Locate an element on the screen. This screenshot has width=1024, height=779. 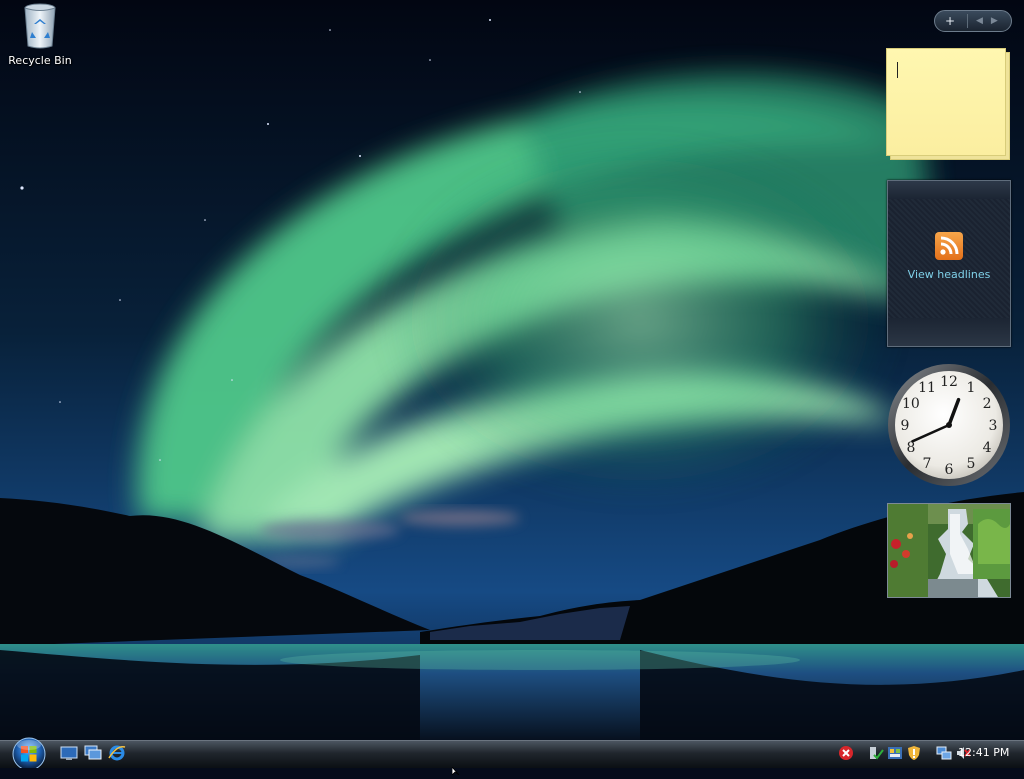
clock-numeral: 10 is located at coordinates (911, 404).